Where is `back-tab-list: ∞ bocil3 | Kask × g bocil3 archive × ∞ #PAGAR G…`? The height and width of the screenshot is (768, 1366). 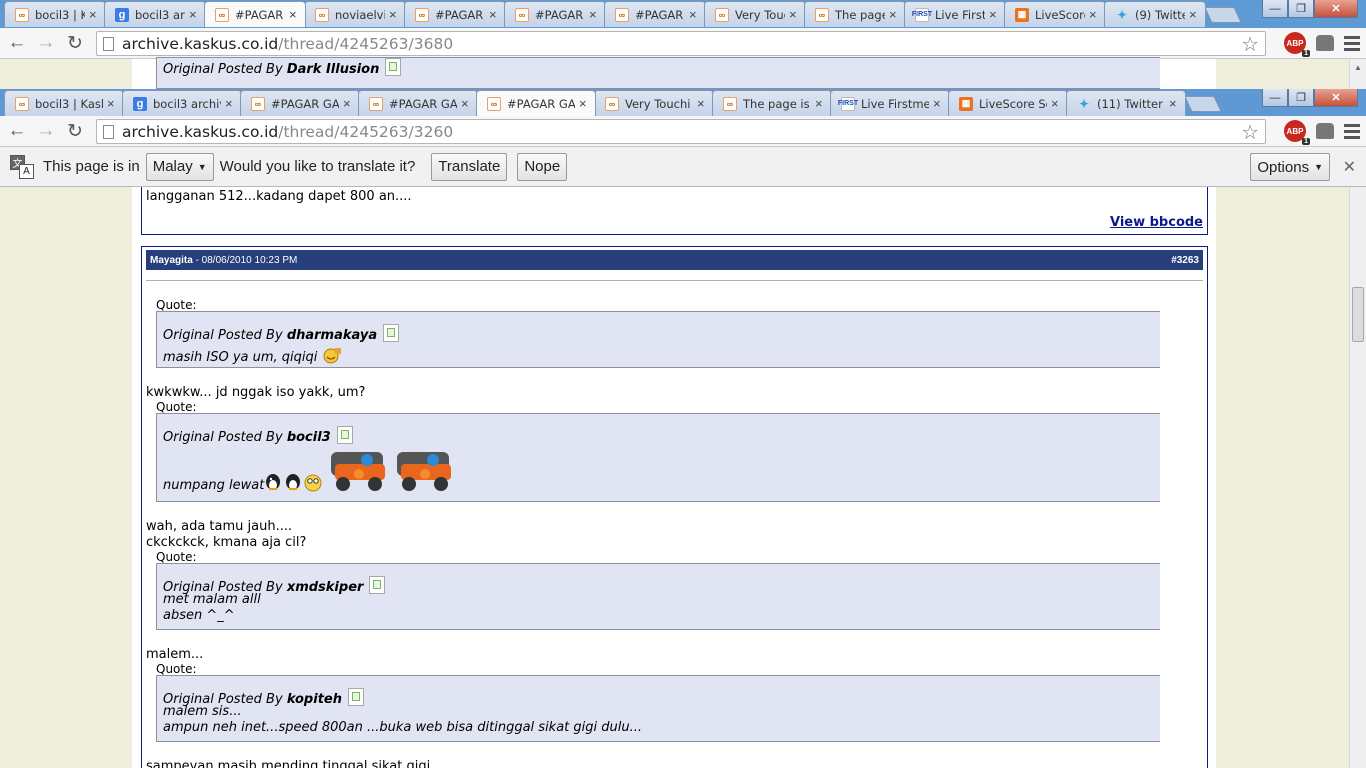
back-tab-list: ∞ bocil3 | Kask × g bocil3 archive × ∞ #PAGAR G… is located at coordinates (623, 14).